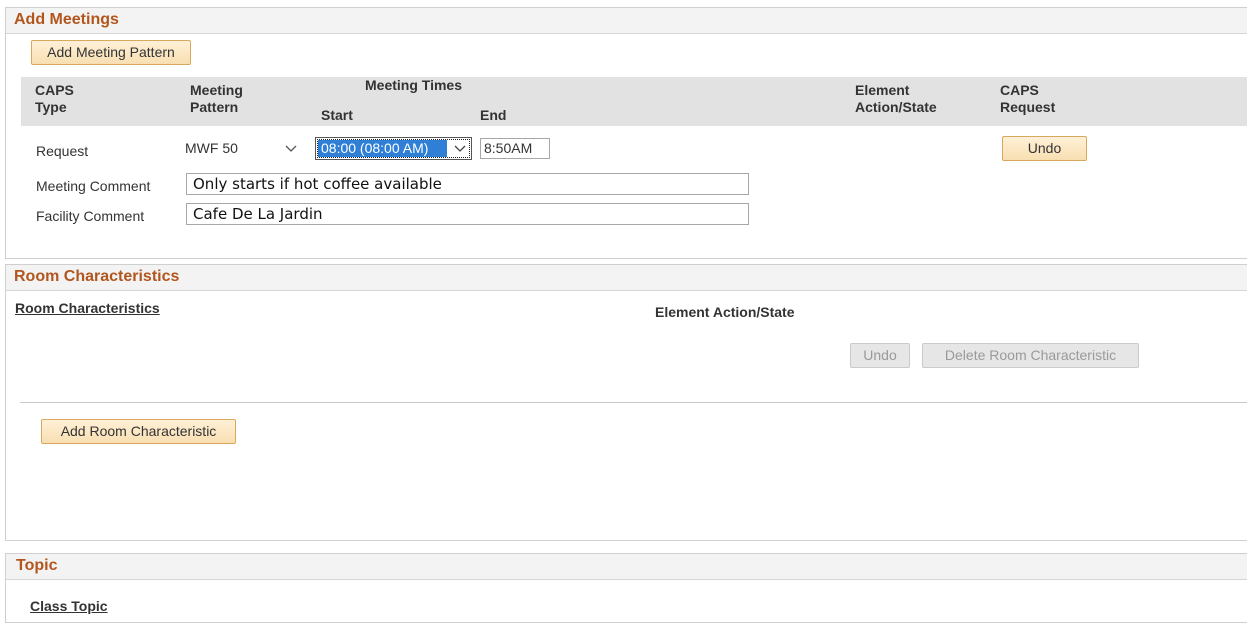  What do you see at coordinates (90, 216) in the screenshot?
I see `facility-comment-label: Facility Comment` at bounding box center [90, 216].